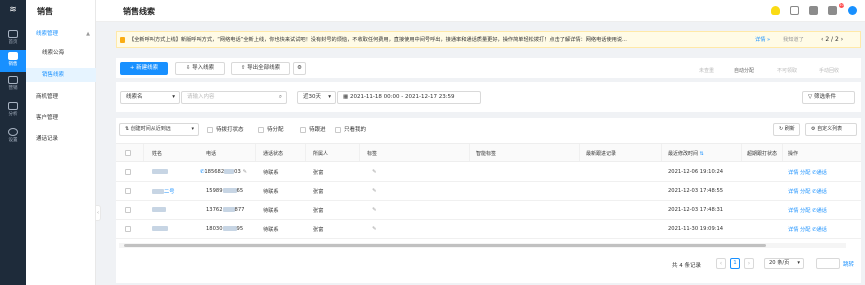 This screenshot has height=285, width=865. Describe the element at coordinates (721, 263) in the screenshot. I see `prev-page-button: ‹` at that location.